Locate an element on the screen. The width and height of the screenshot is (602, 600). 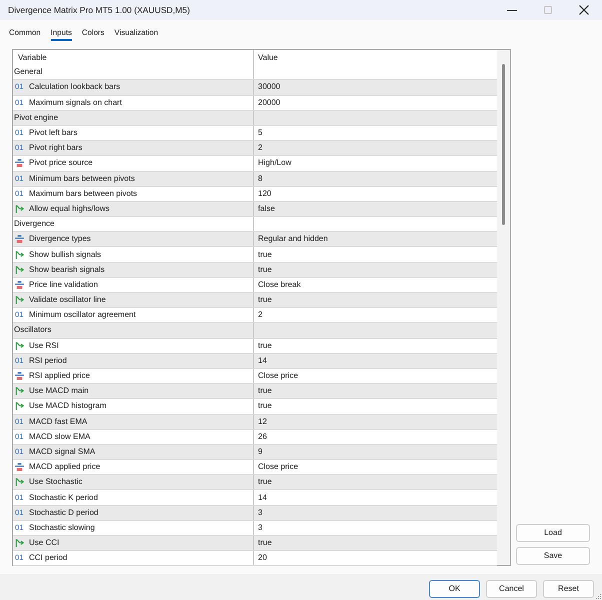
parameter-row: Use Stochastic true is located at coordinates (255, 482).